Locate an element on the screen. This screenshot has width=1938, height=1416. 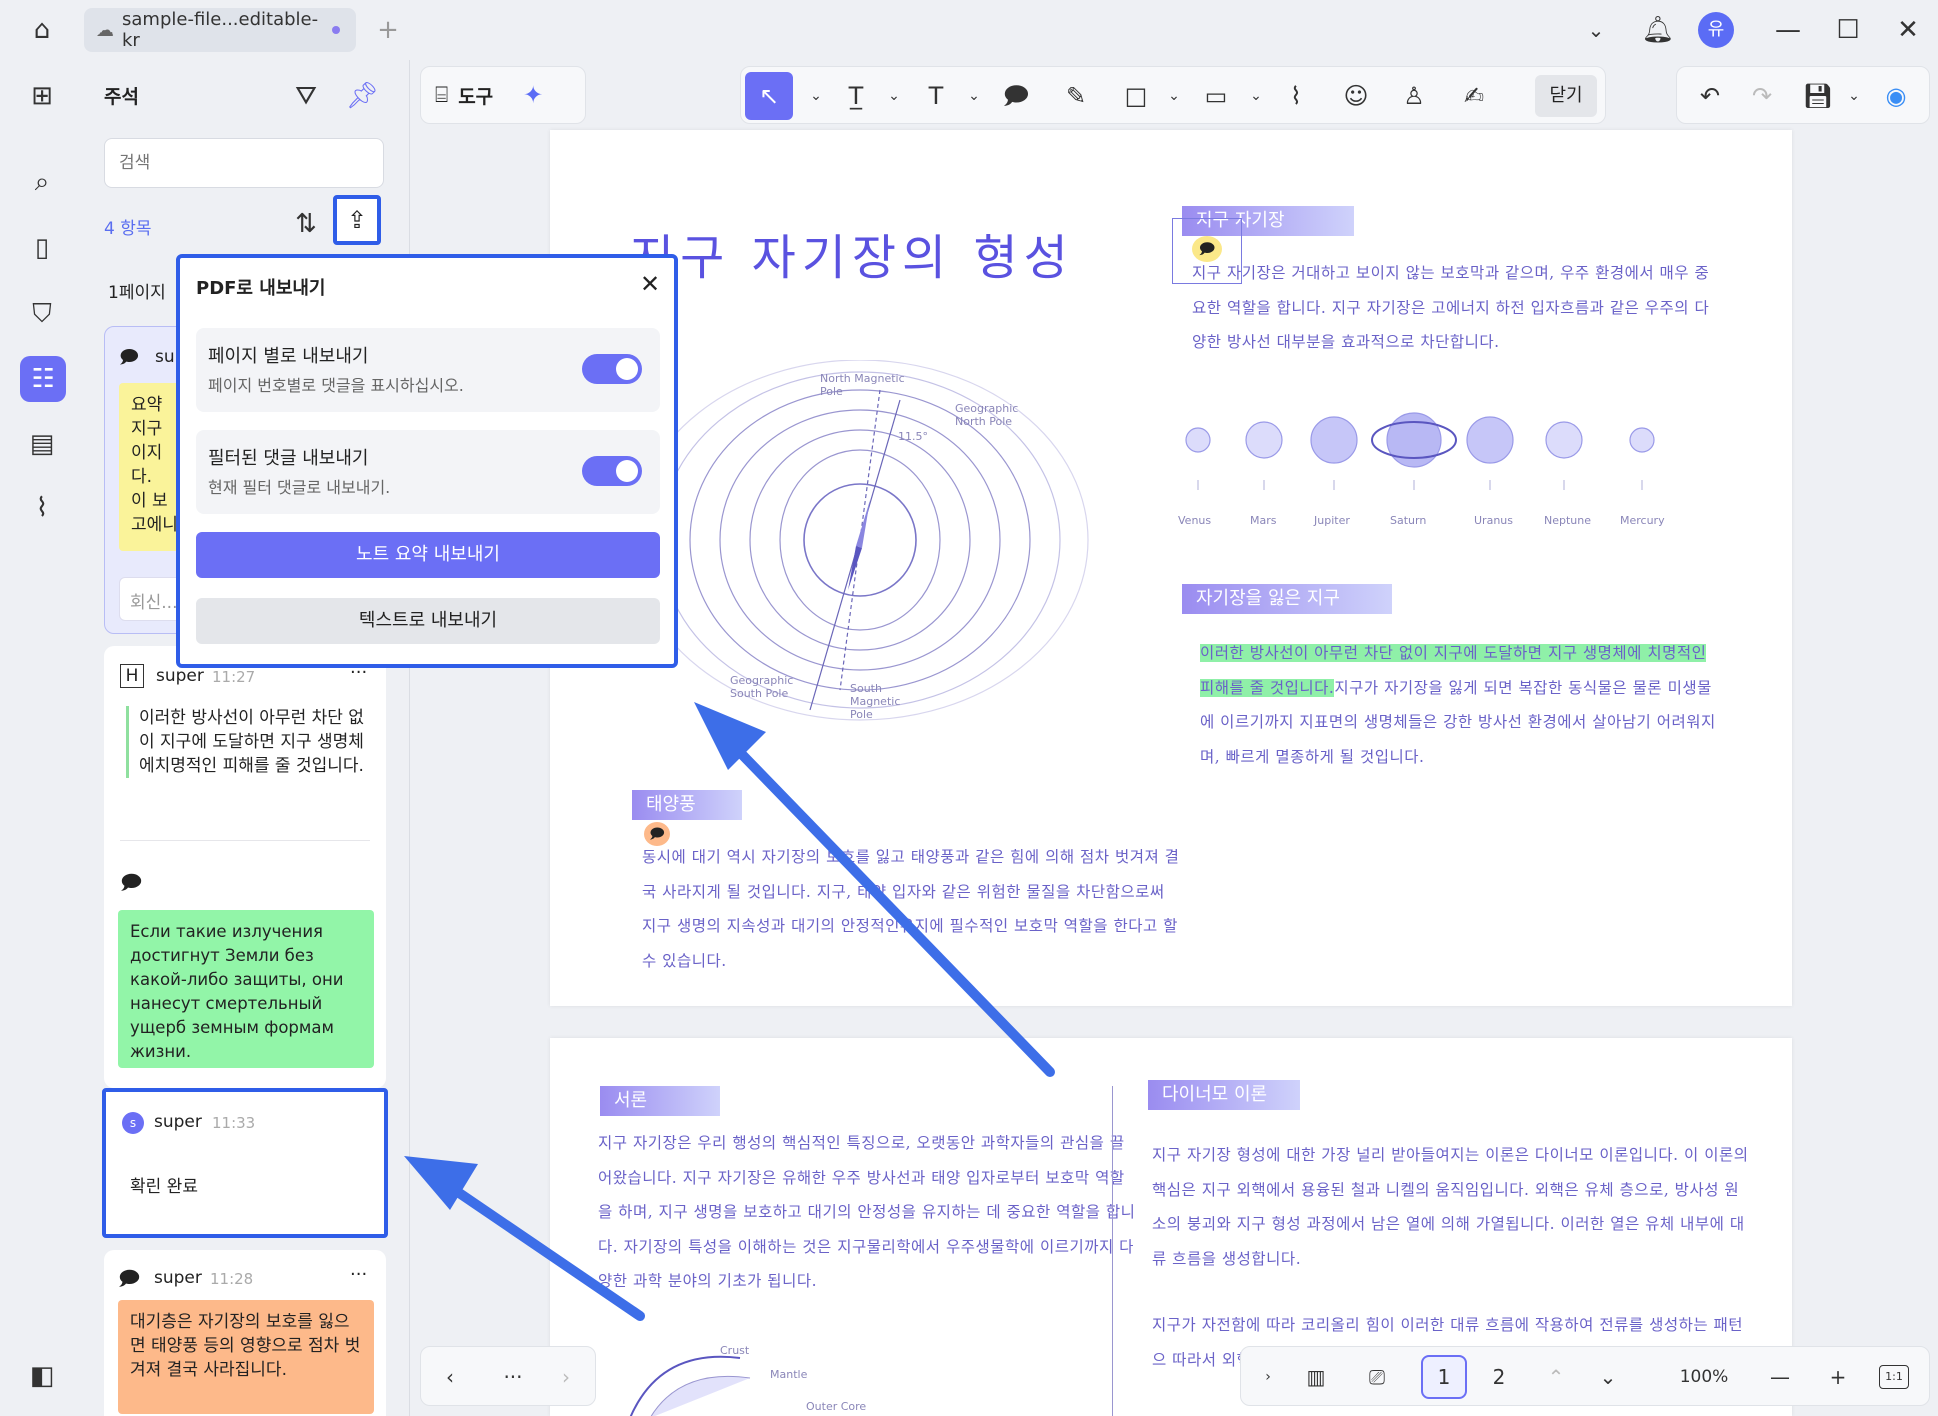
signature-tool: ✍ is located at coordinates (1474, 96).